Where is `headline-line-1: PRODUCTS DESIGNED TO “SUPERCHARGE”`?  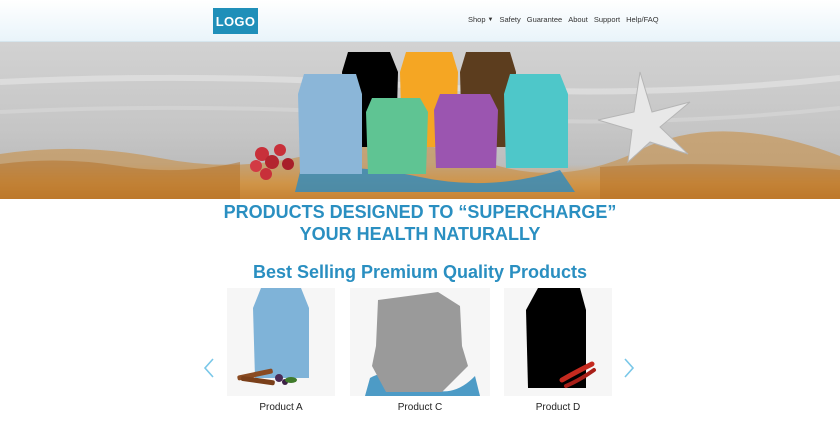
headline-line-1: PRODUCTS DESIGNED TO “SUPERCHARGE” is located at coordinates (420, 212).